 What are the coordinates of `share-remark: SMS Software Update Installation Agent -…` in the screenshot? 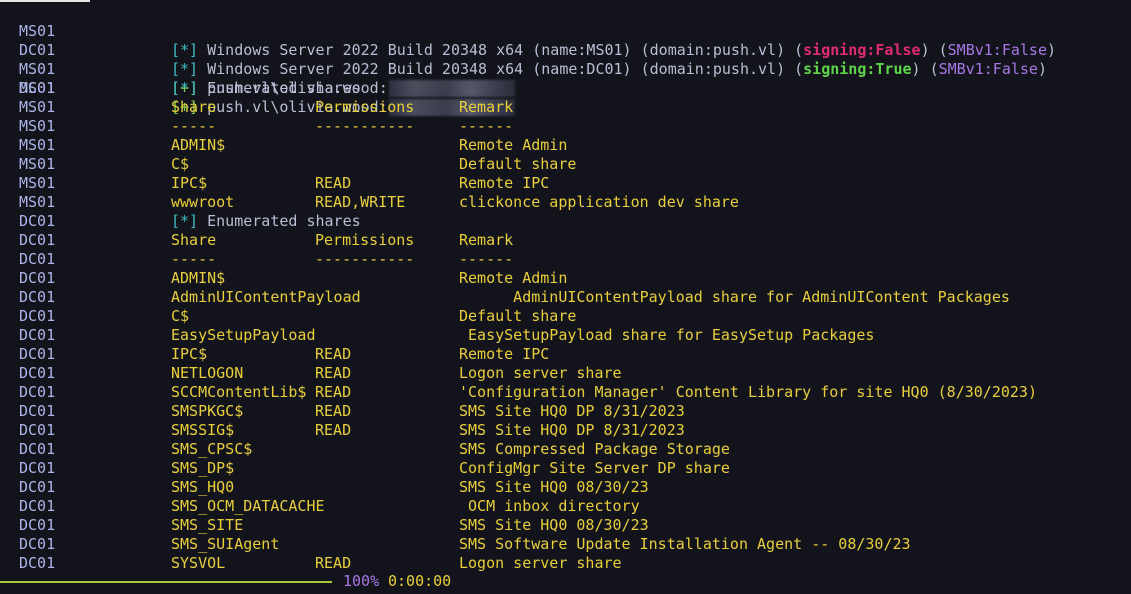 It's located at (685, 544).